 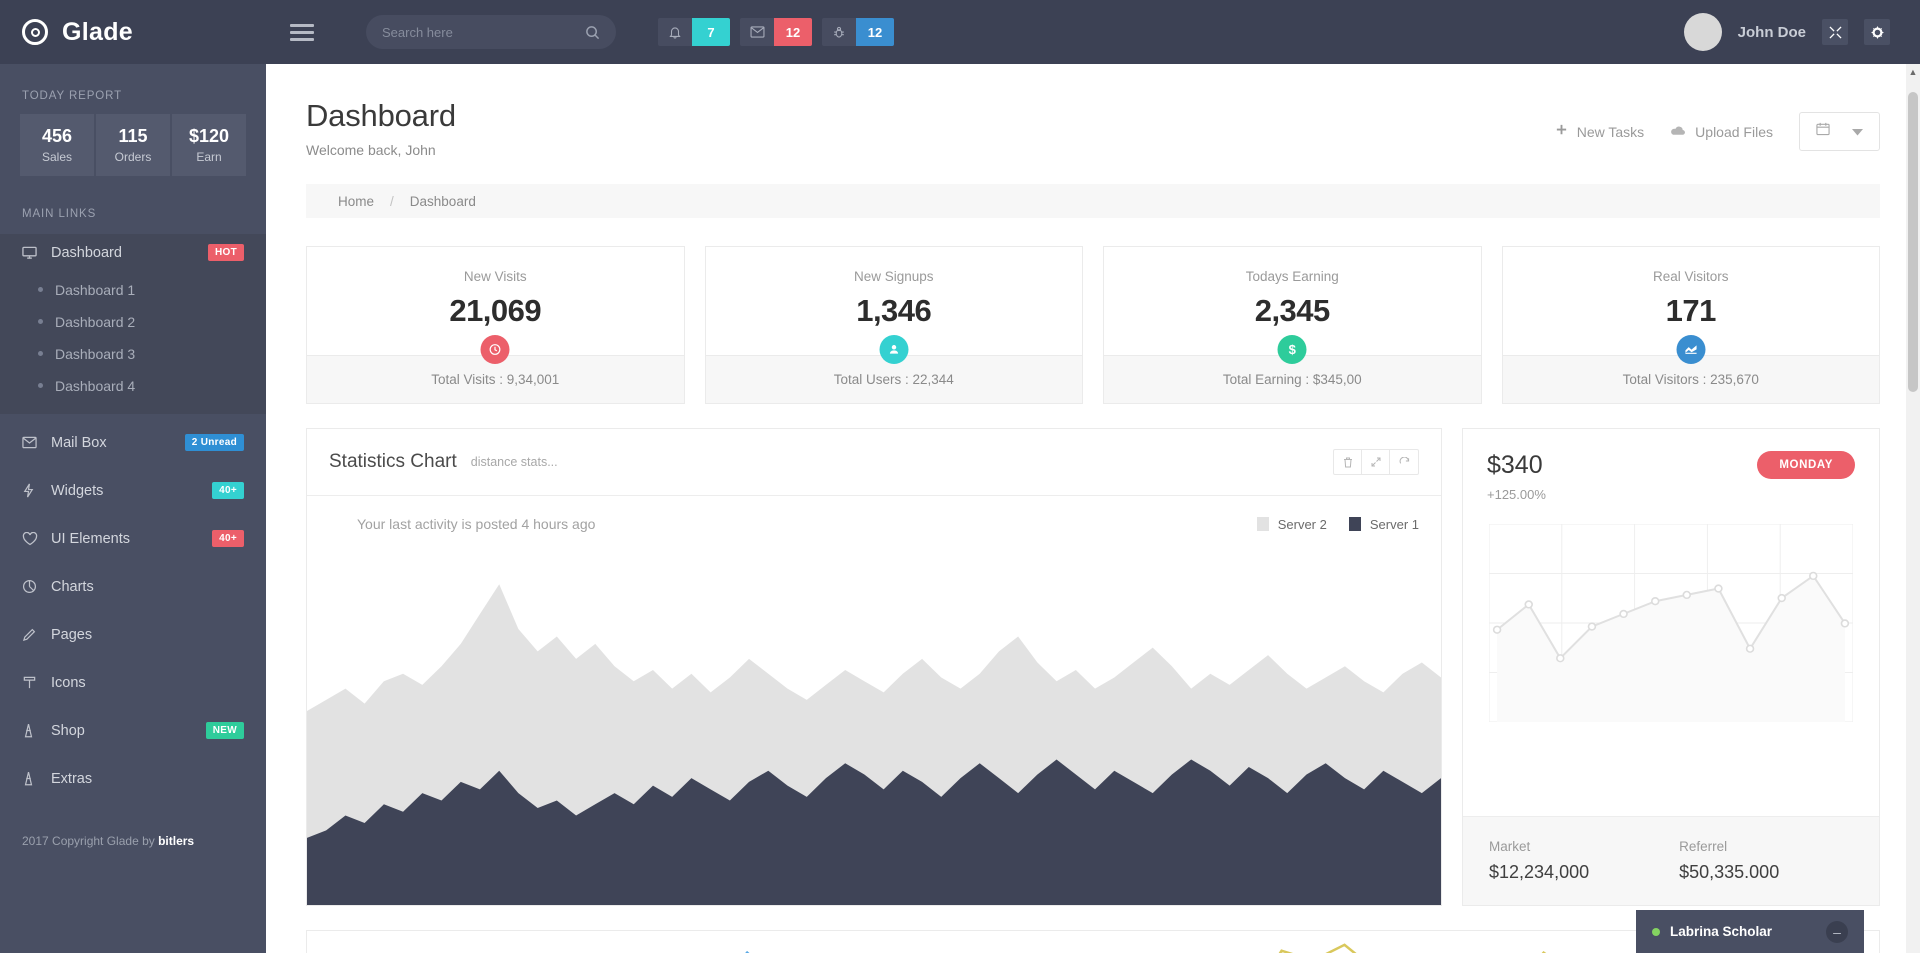 What do you see at coordinates (1656, 931) in the screenshot?
I see `online-status-icon` at bounding box center [1656, 931].